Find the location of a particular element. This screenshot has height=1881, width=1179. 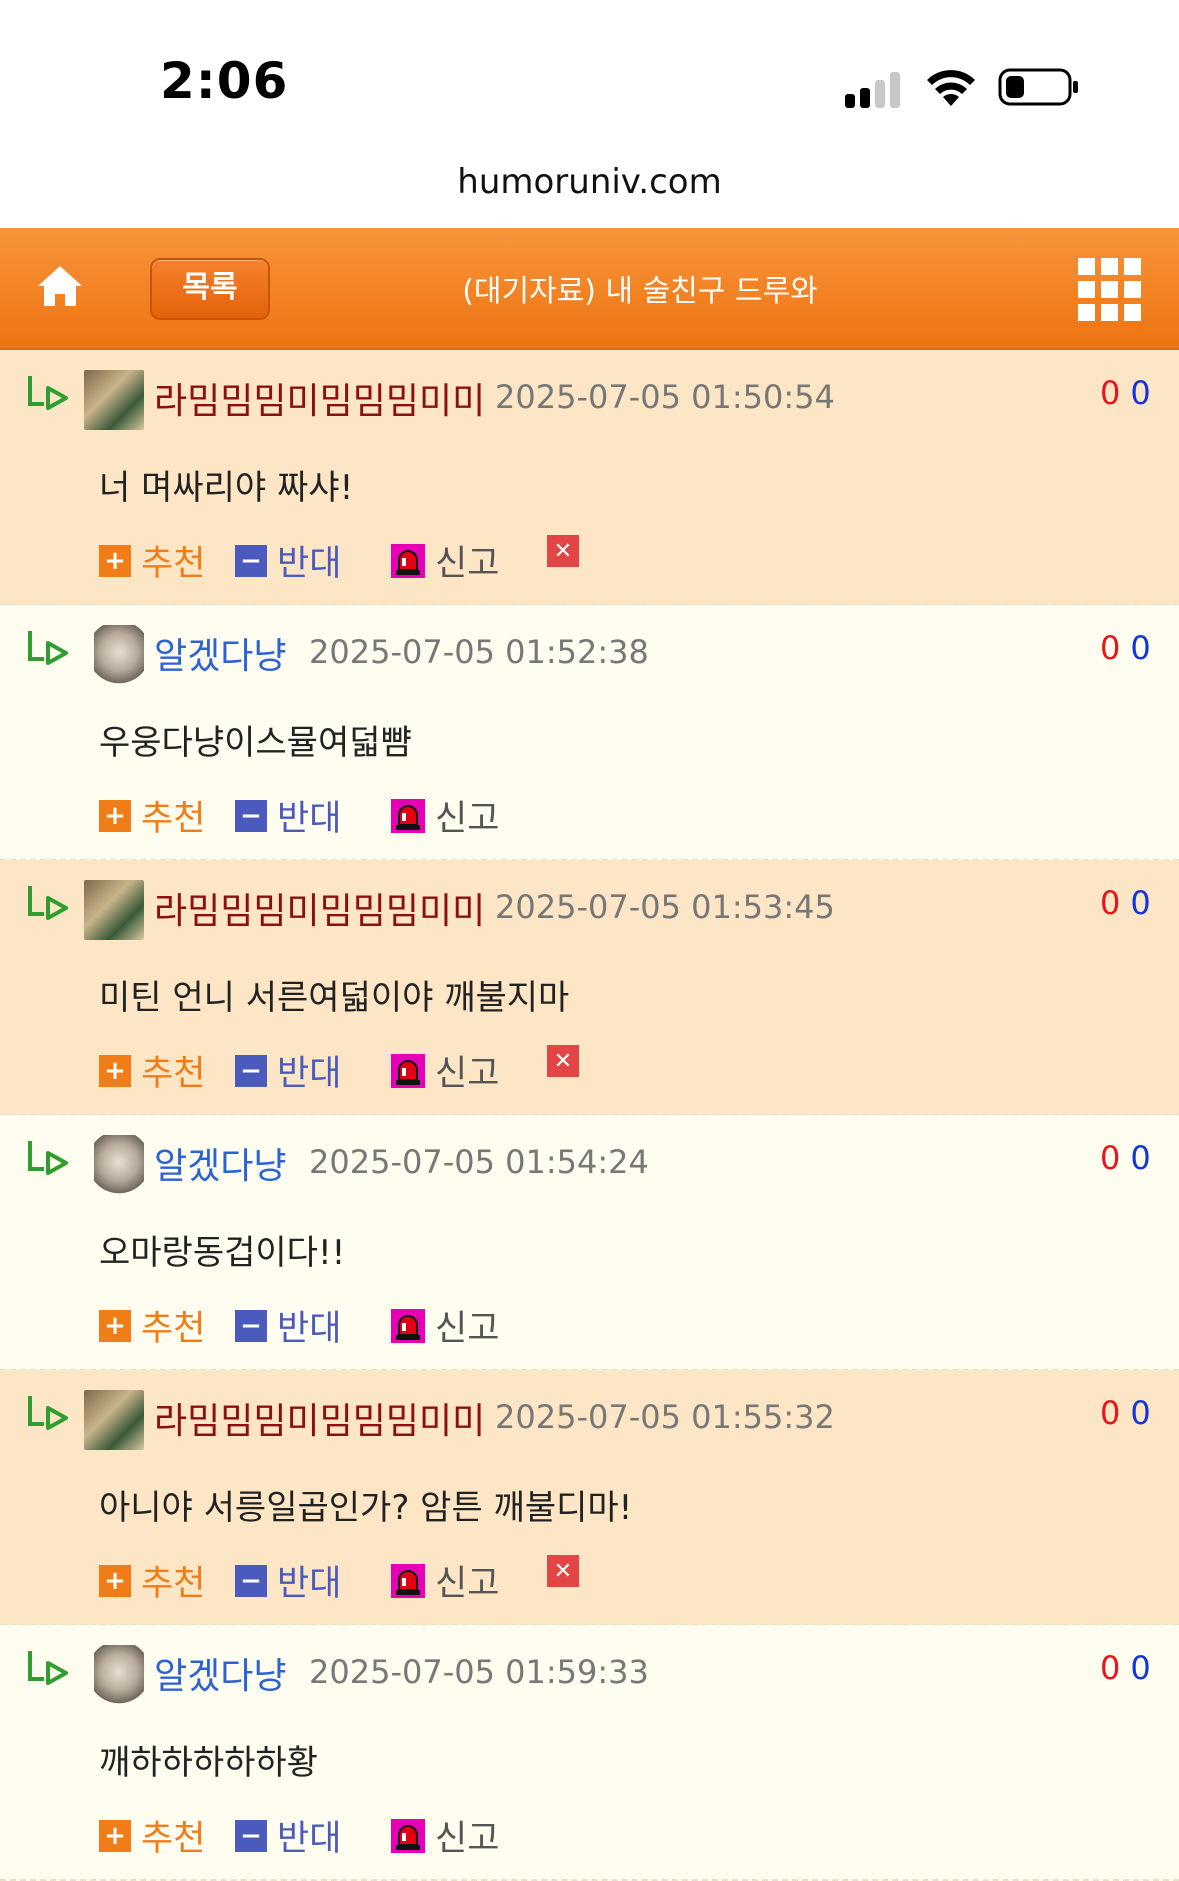

cellular-signal-icon is located at coordinates (875, 88).